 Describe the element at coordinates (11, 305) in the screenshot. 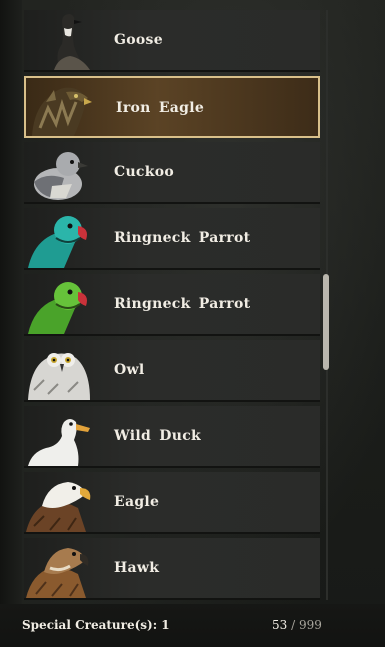

I see `panel-left-edge` at that location.